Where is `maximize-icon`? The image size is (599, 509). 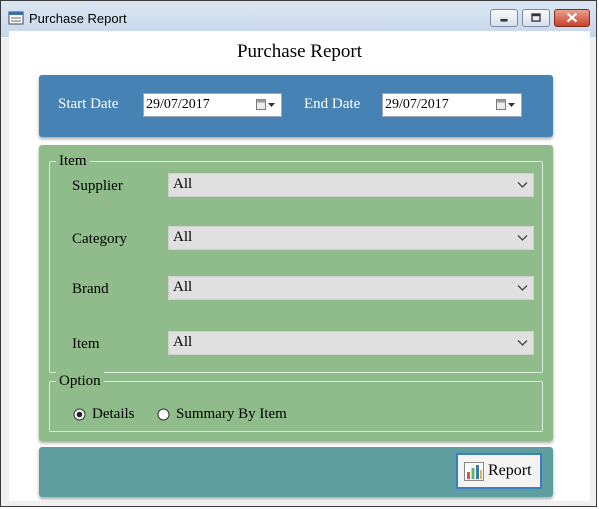 maximize-icon is located at coordinates (536, 17).